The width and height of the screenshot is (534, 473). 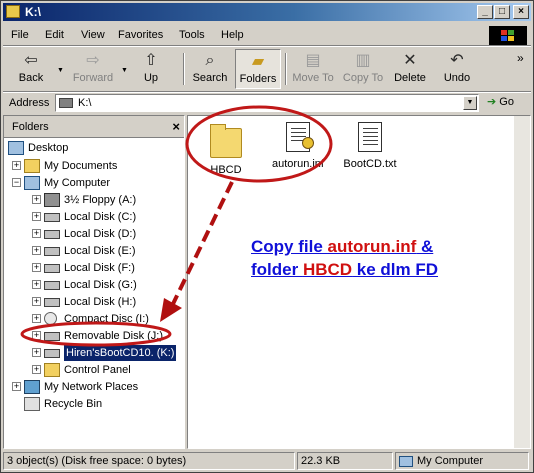 I want to click on tree-item-disk-e: + Local Disk (E:), so click(x=107, y=251).